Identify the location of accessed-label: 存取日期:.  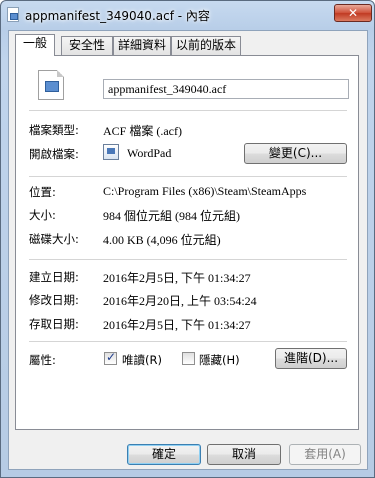
(54, 324).